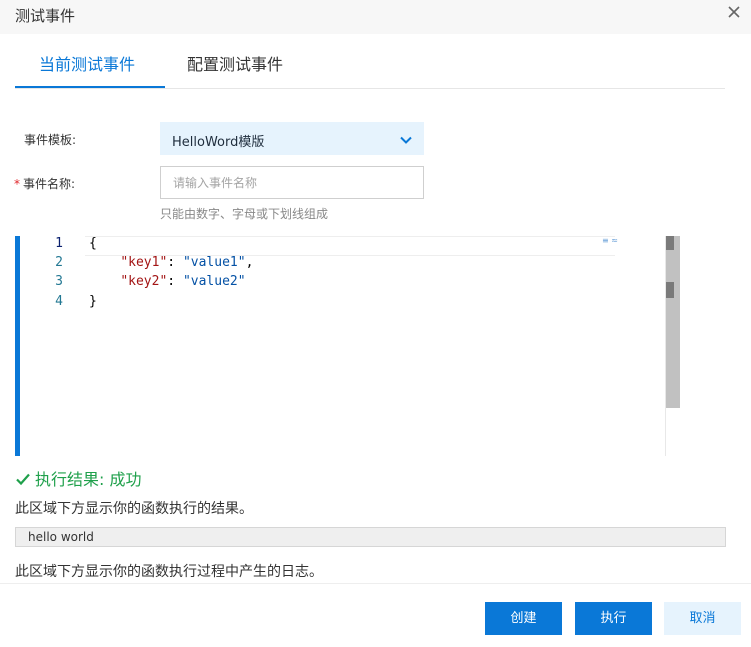 Image resolution: width=751 pixels, height=647 pixels. Describe the element at coordinates (90, 87) in the screenshot. I see `active-tab-indicator` at that location.